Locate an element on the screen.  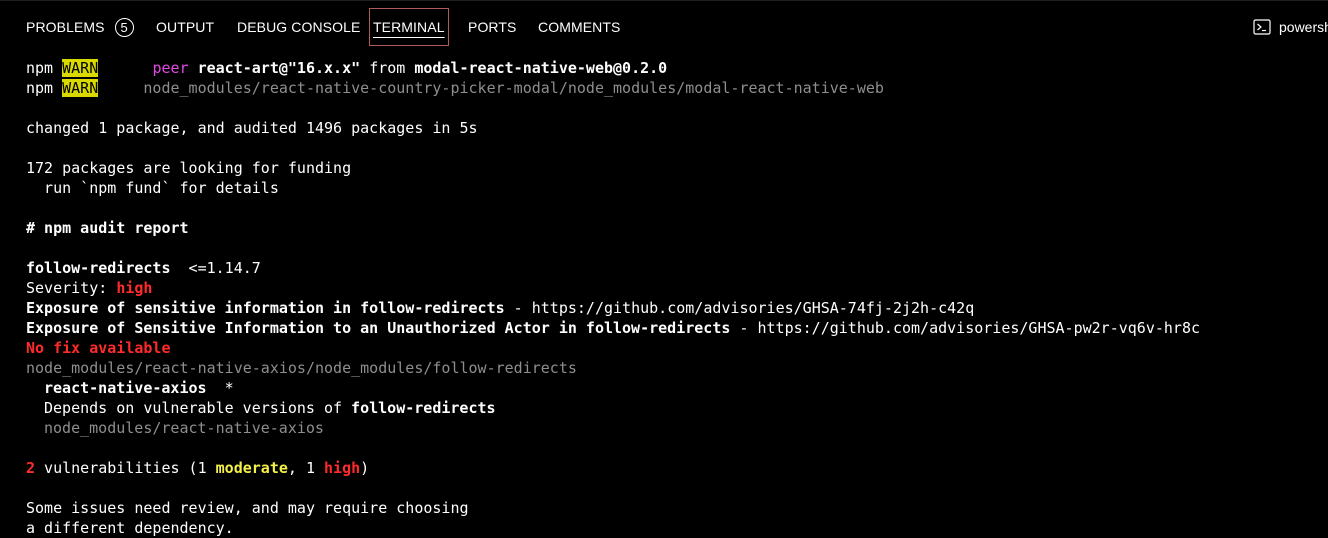
tab-ports: PORTS is located at coordinates (492, 26).